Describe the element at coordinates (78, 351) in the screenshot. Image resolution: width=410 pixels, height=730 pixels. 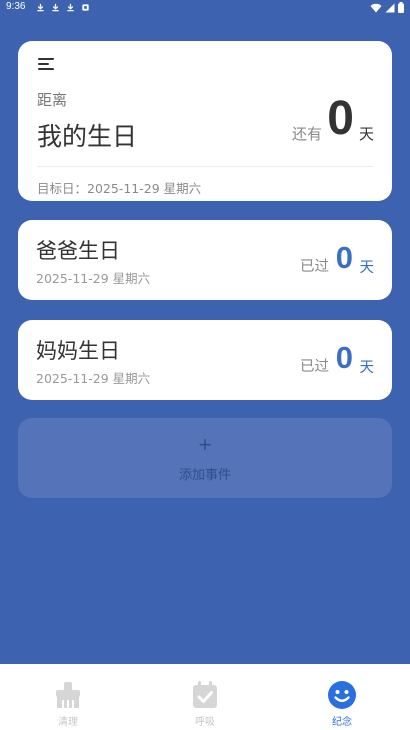
I see `event-title: 妈妈生日` at that location.